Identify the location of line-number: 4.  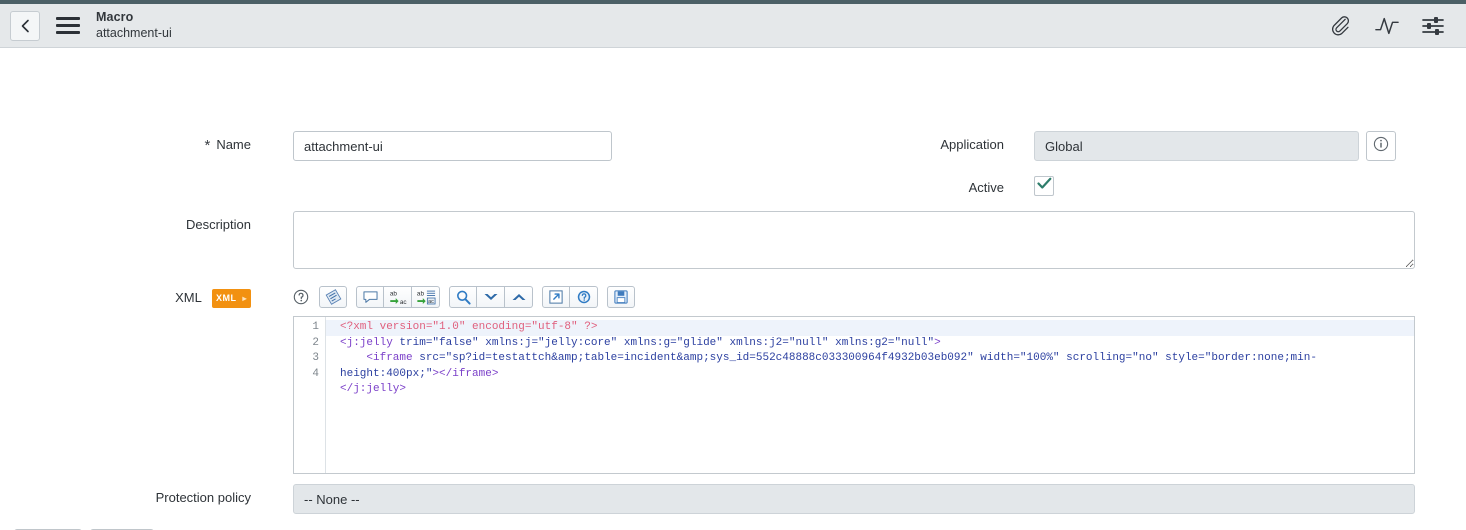
(315, 373).